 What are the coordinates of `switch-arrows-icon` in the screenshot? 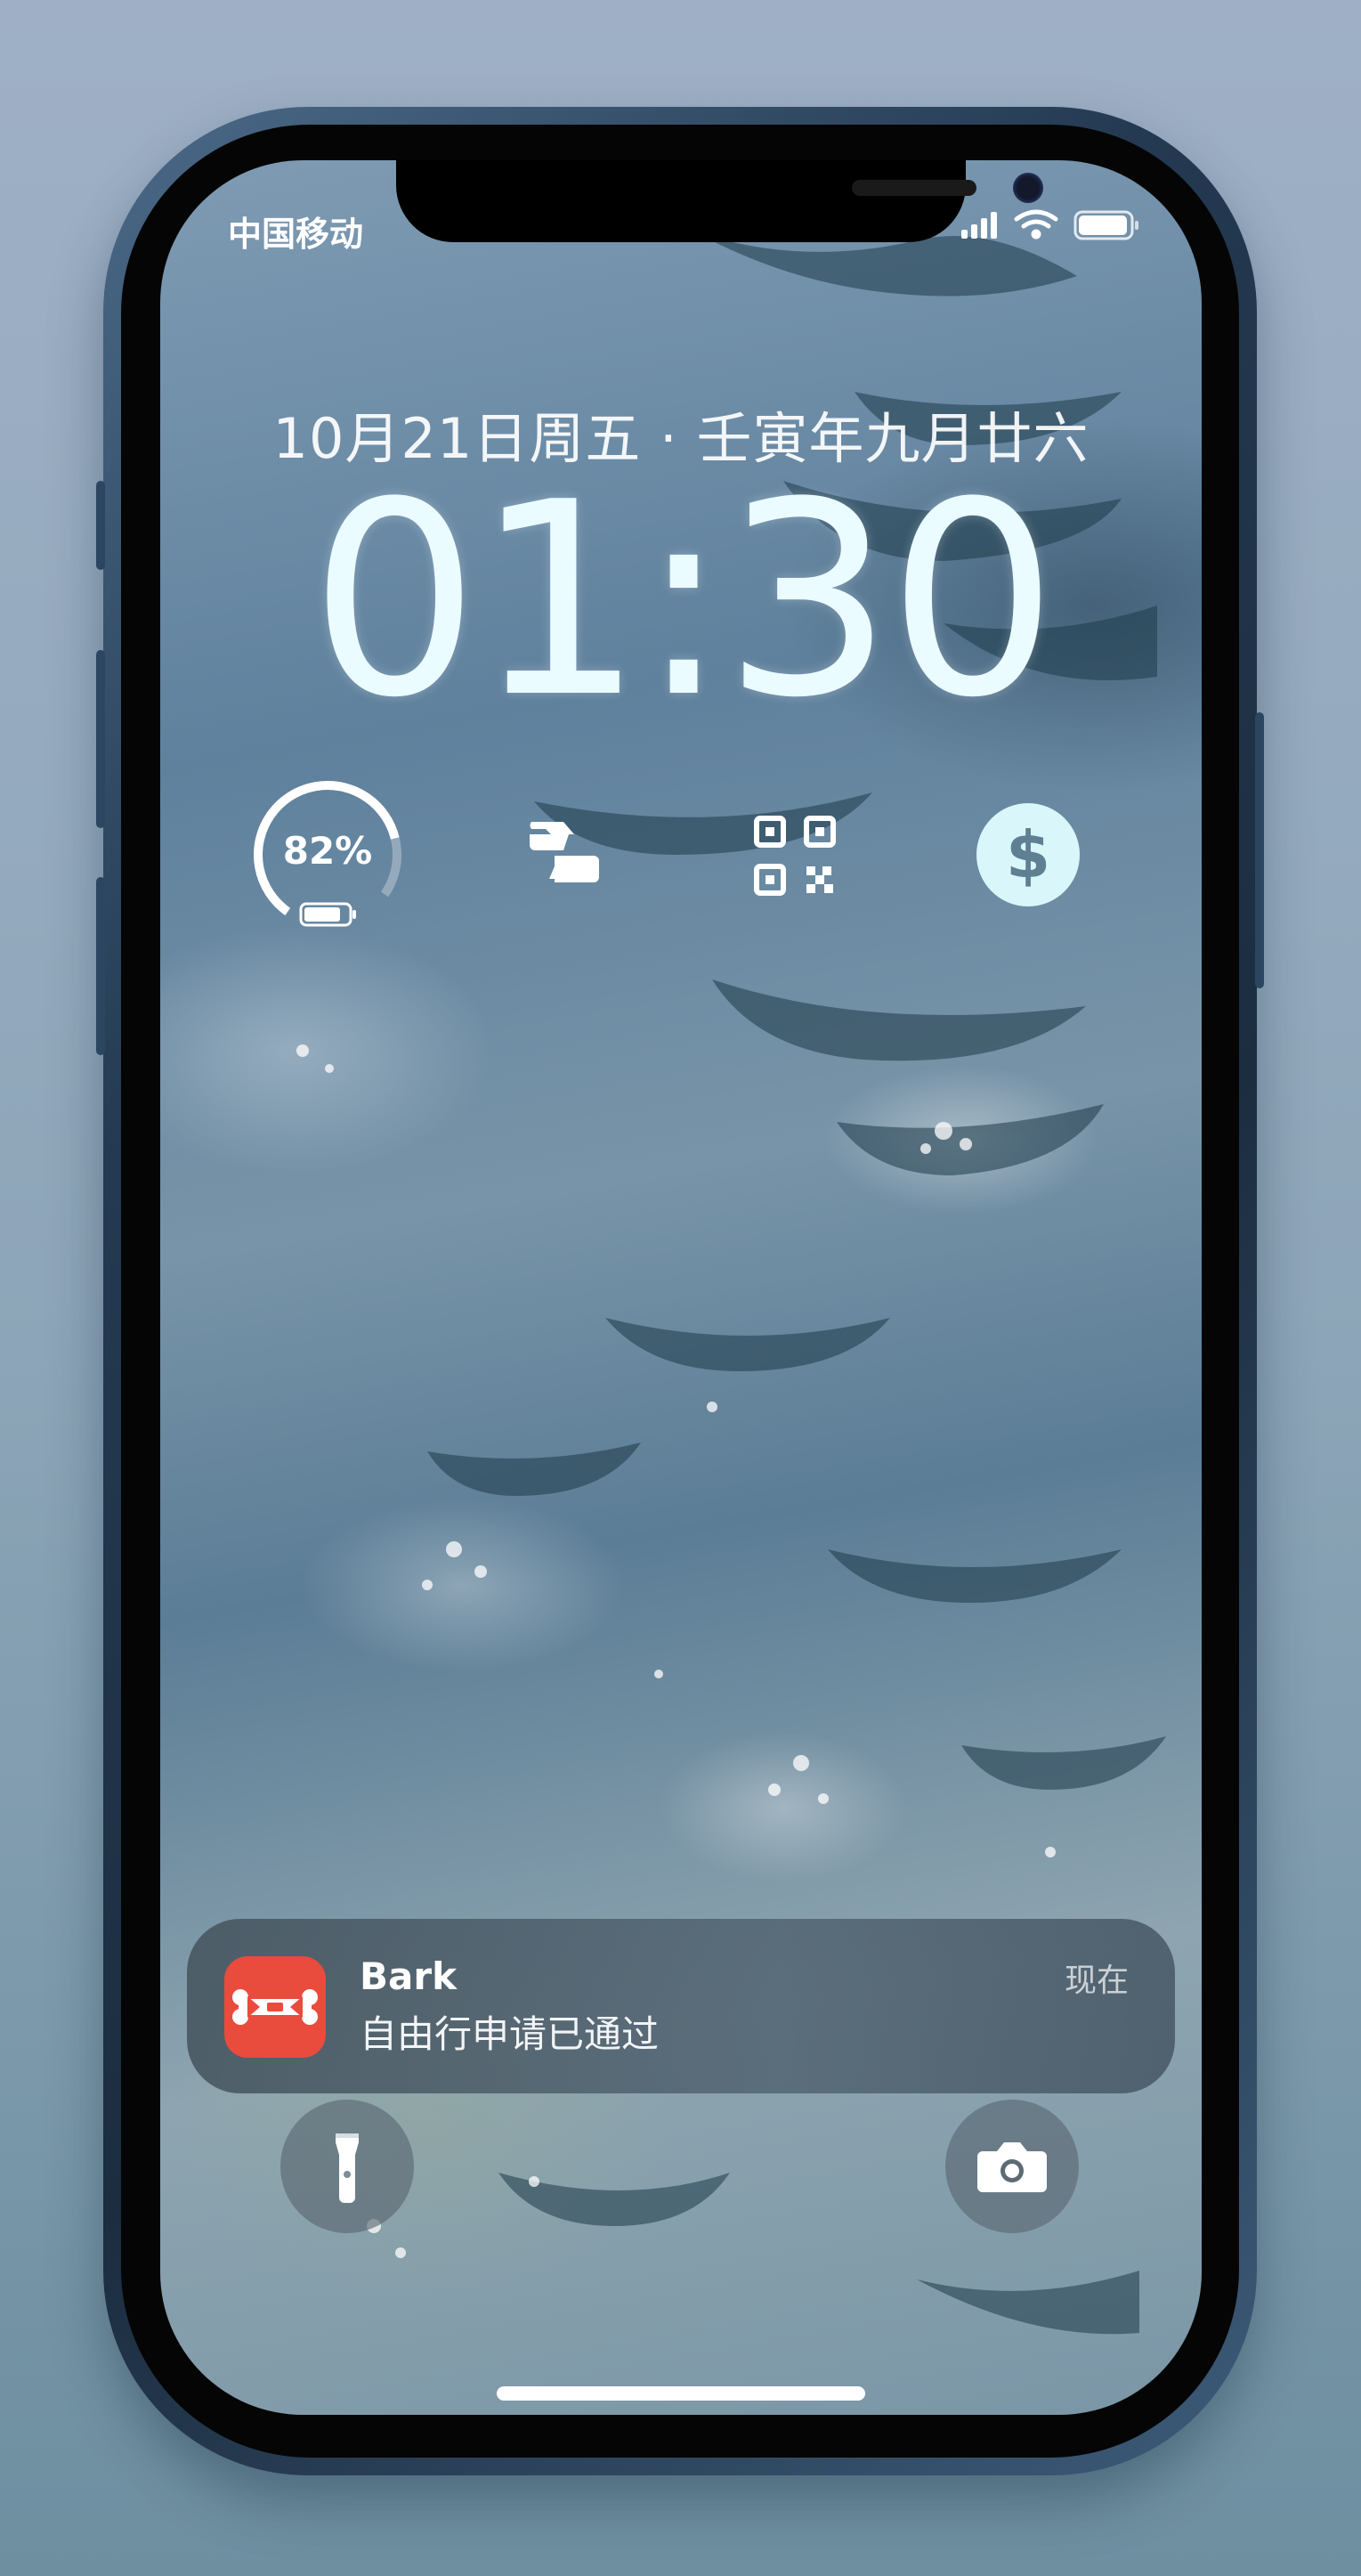 It's located at (564, 852).